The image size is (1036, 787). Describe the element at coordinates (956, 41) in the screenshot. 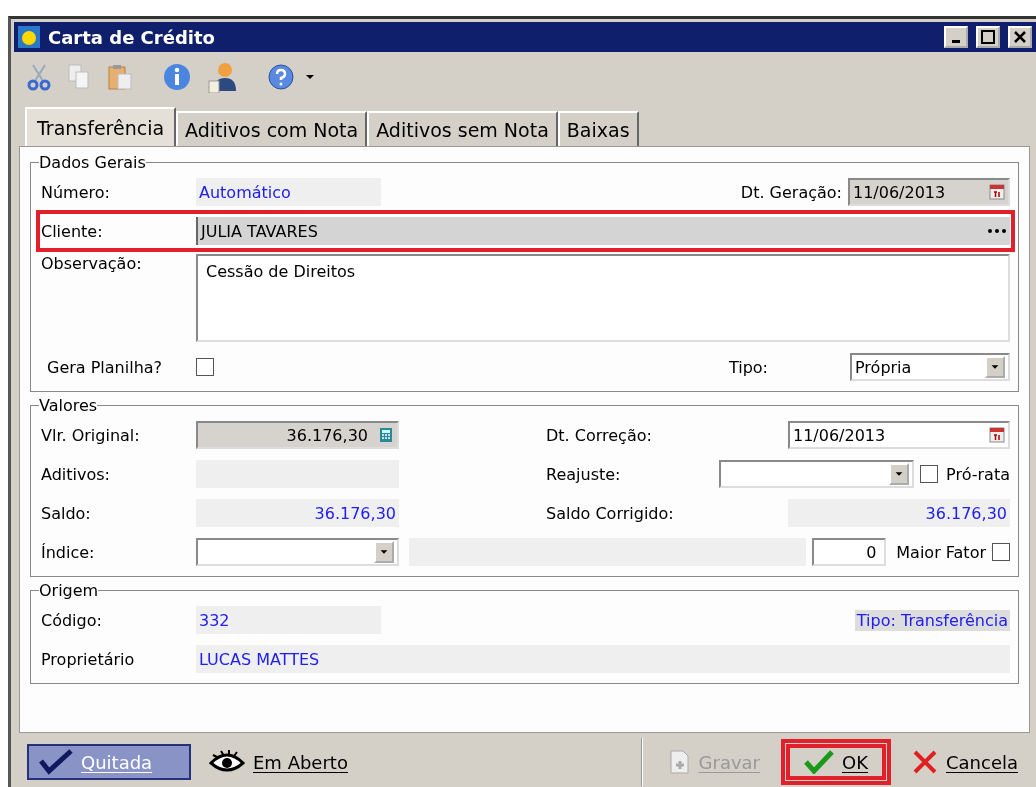

I see `minimize-icon` at that location.